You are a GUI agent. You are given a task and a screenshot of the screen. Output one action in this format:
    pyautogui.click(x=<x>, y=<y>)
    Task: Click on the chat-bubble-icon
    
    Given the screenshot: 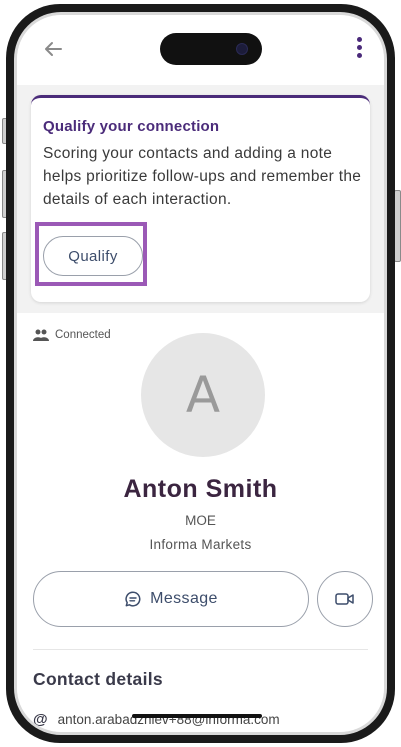 What is the action you would take?
    pyautogui.click(x=133, y=599)
    